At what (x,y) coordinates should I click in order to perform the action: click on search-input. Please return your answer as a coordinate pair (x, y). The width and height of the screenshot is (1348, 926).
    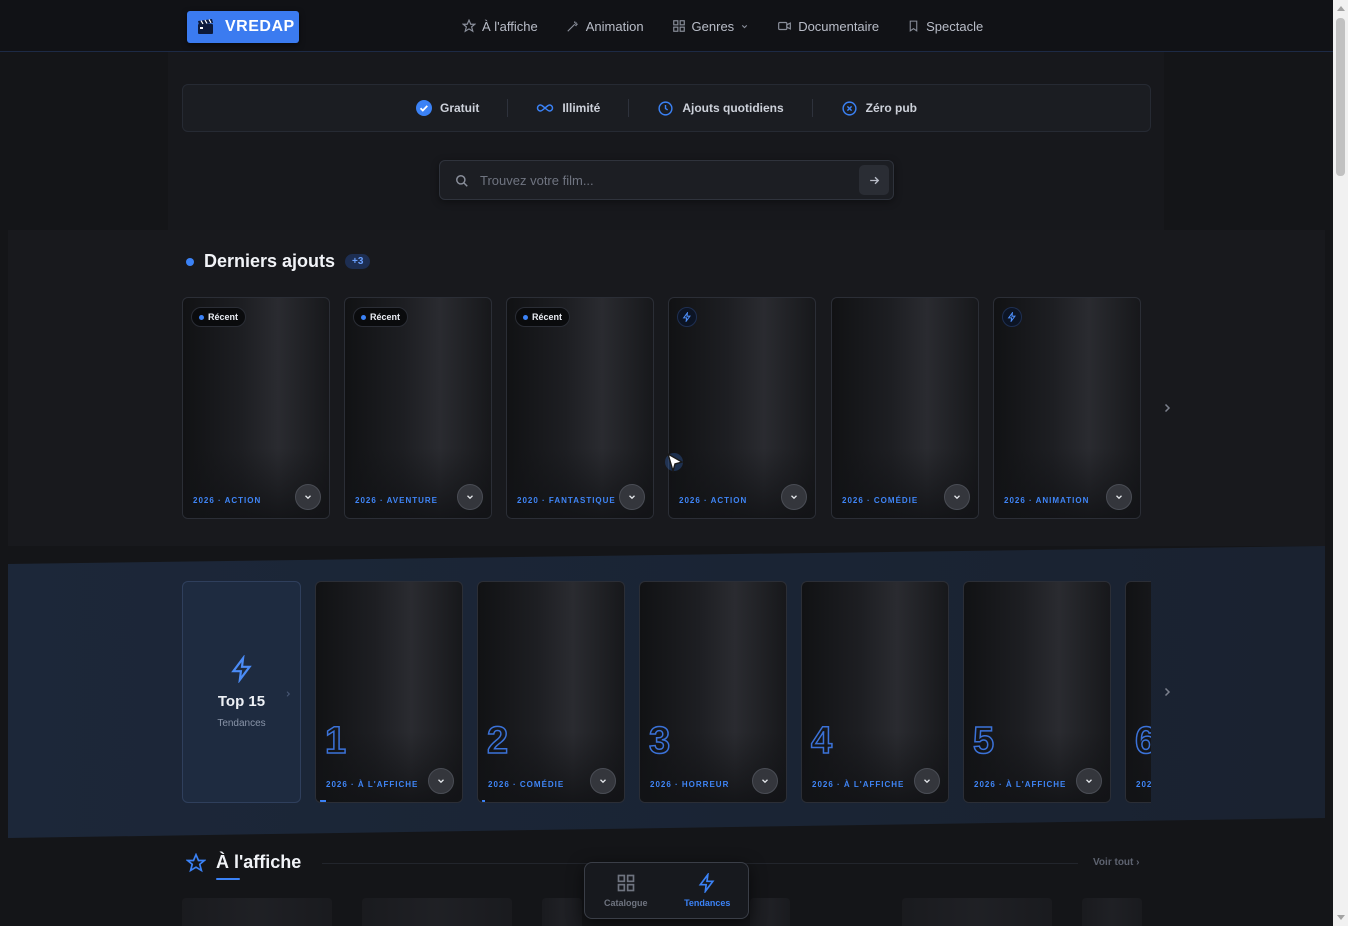
    Looking at the image, I should click on (670, 180).